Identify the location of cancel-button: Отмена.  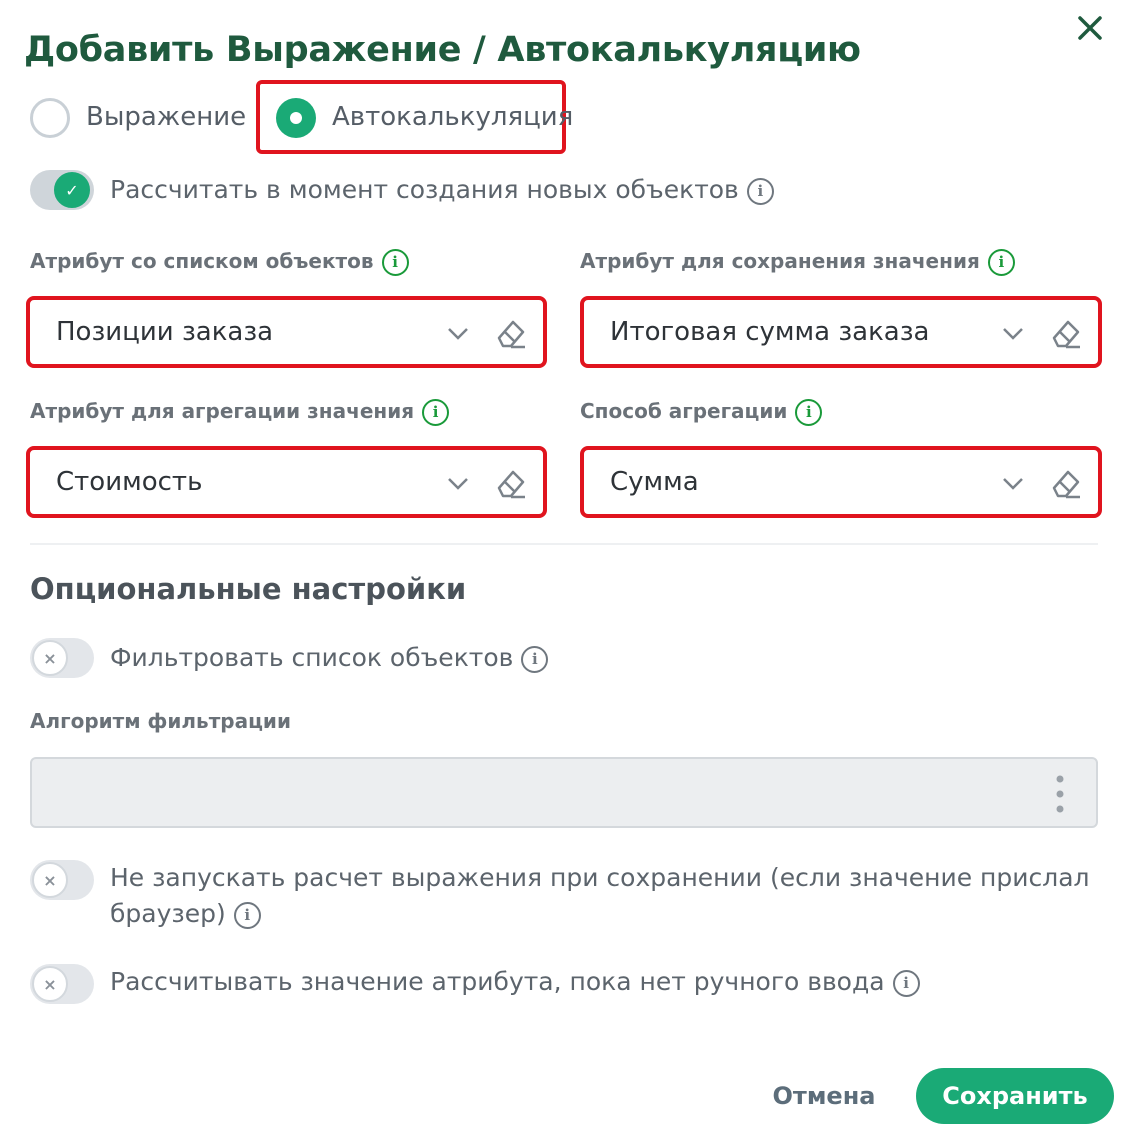
(824, 1096).